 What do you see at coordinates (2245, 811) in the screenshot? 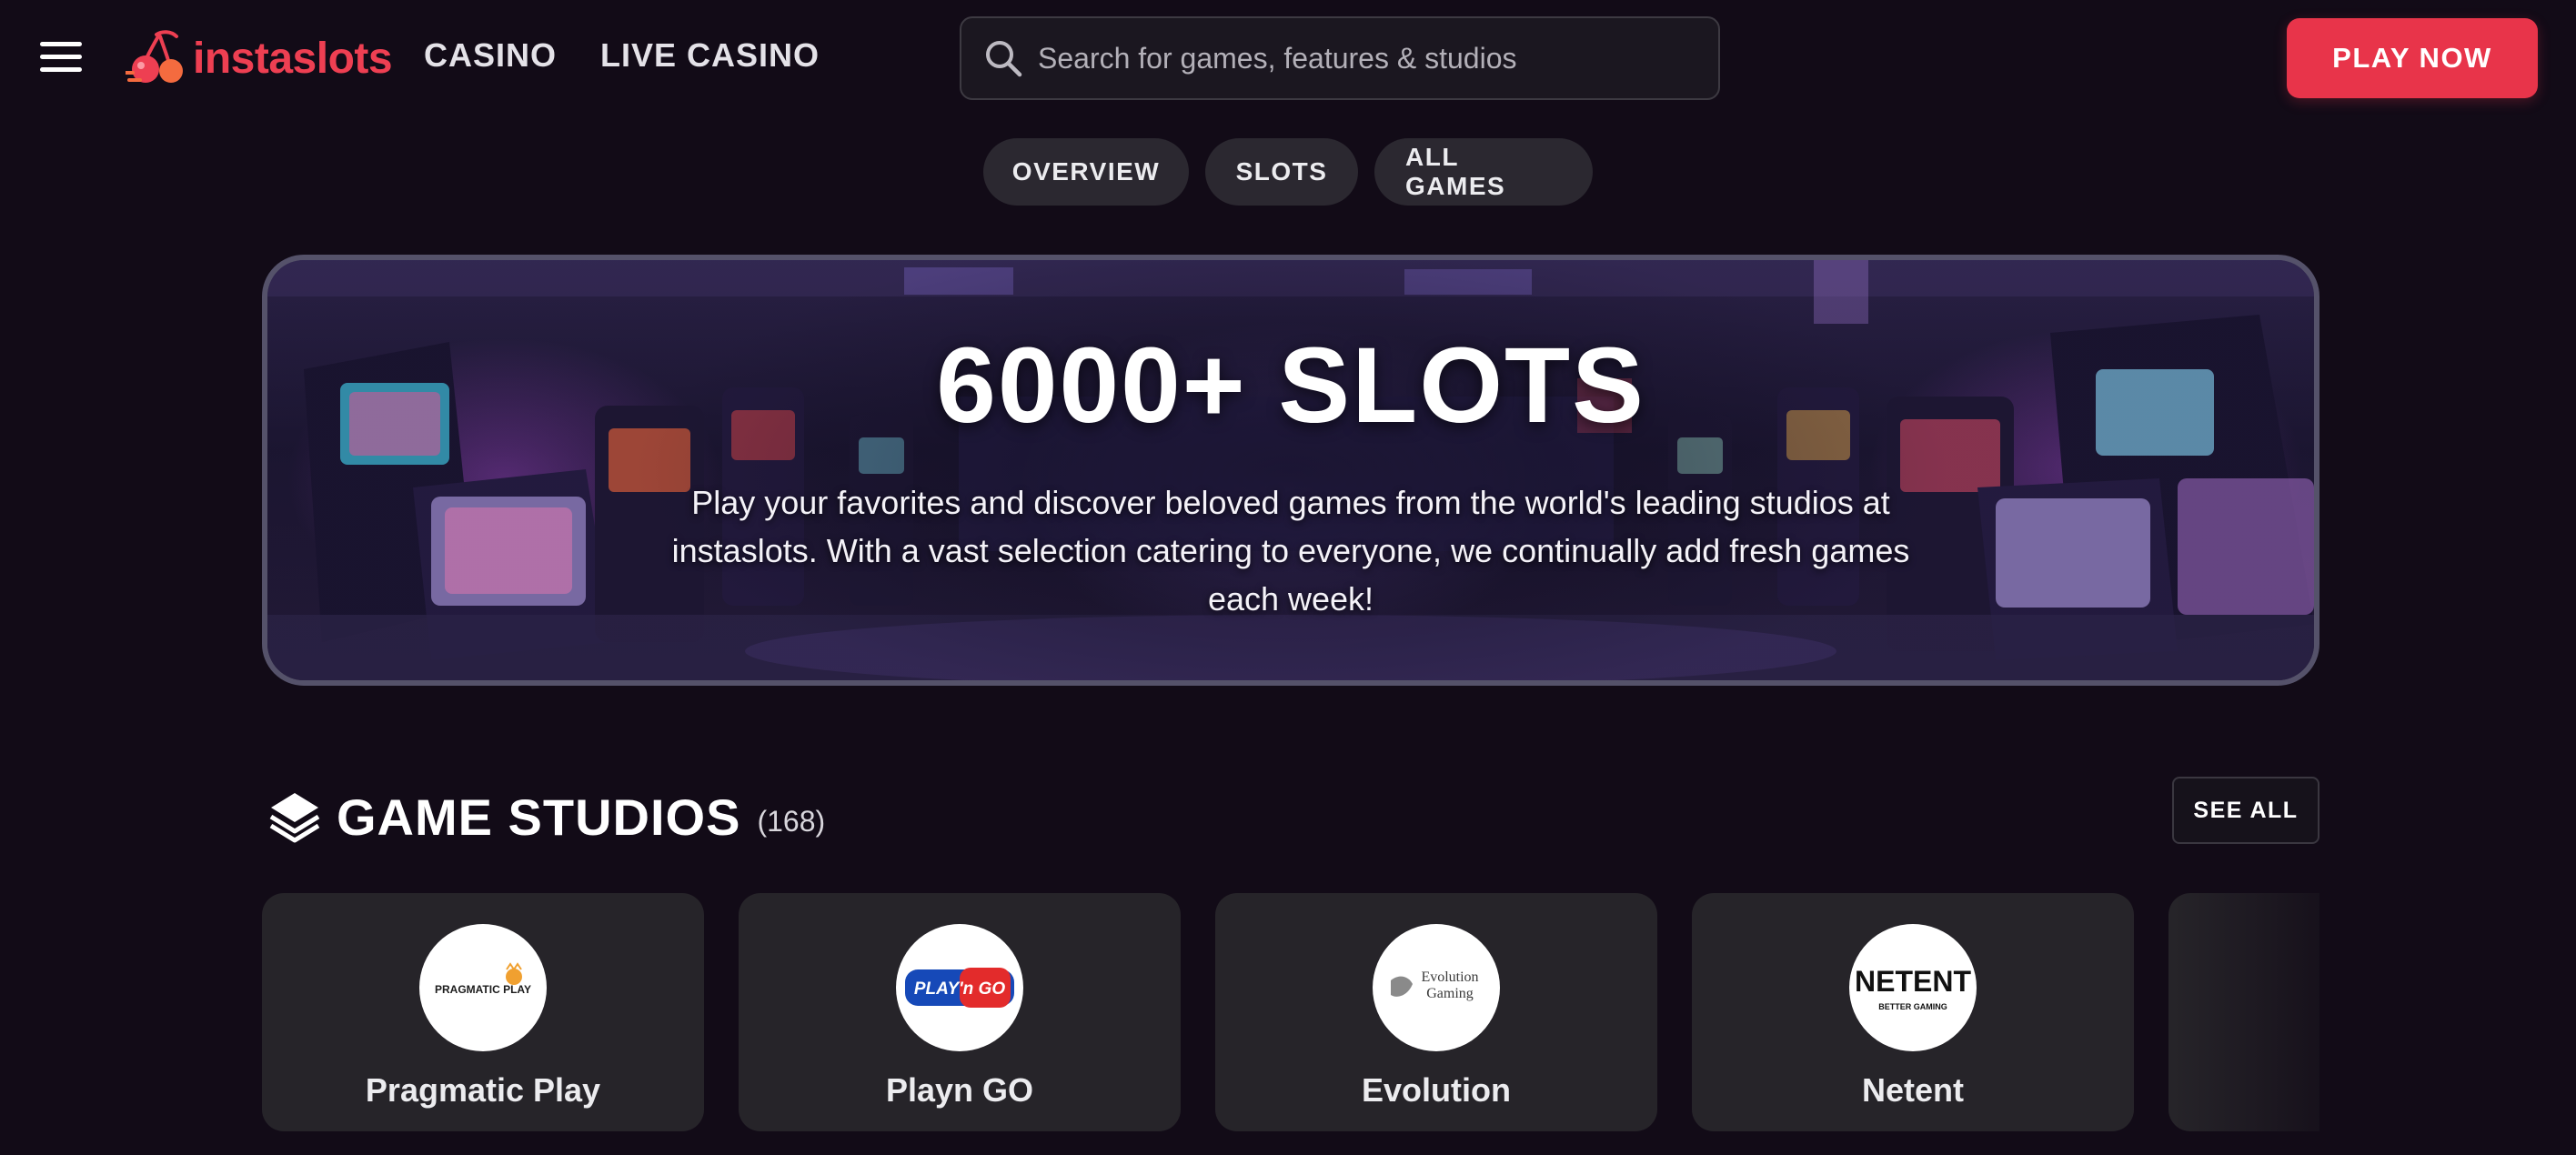
I see `see-all-button: SEE ALL` at bounding box center [2245, 811].